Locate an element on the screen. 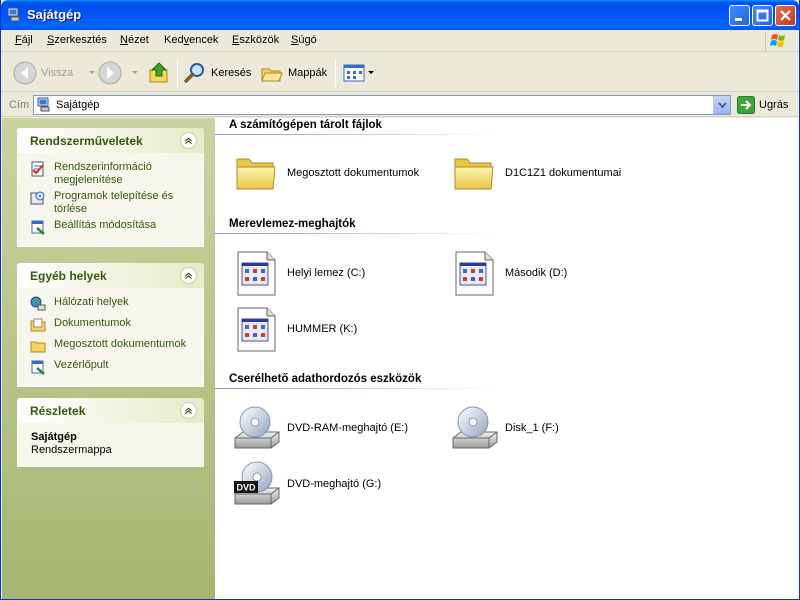 The height and width of the screenshot is (600, 800). address-dropdown is located at coordinates (721, 105).